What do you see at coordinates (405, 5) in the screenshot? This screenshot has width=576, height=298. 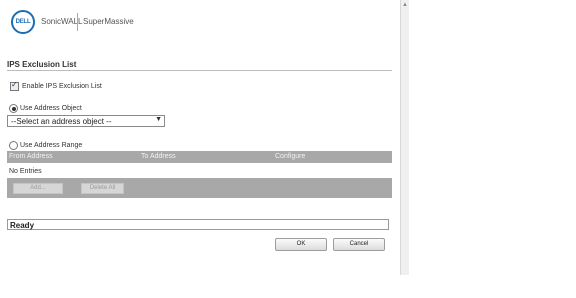 I see `scroll-up-icon: ▲` at bounding box center [405, 5].